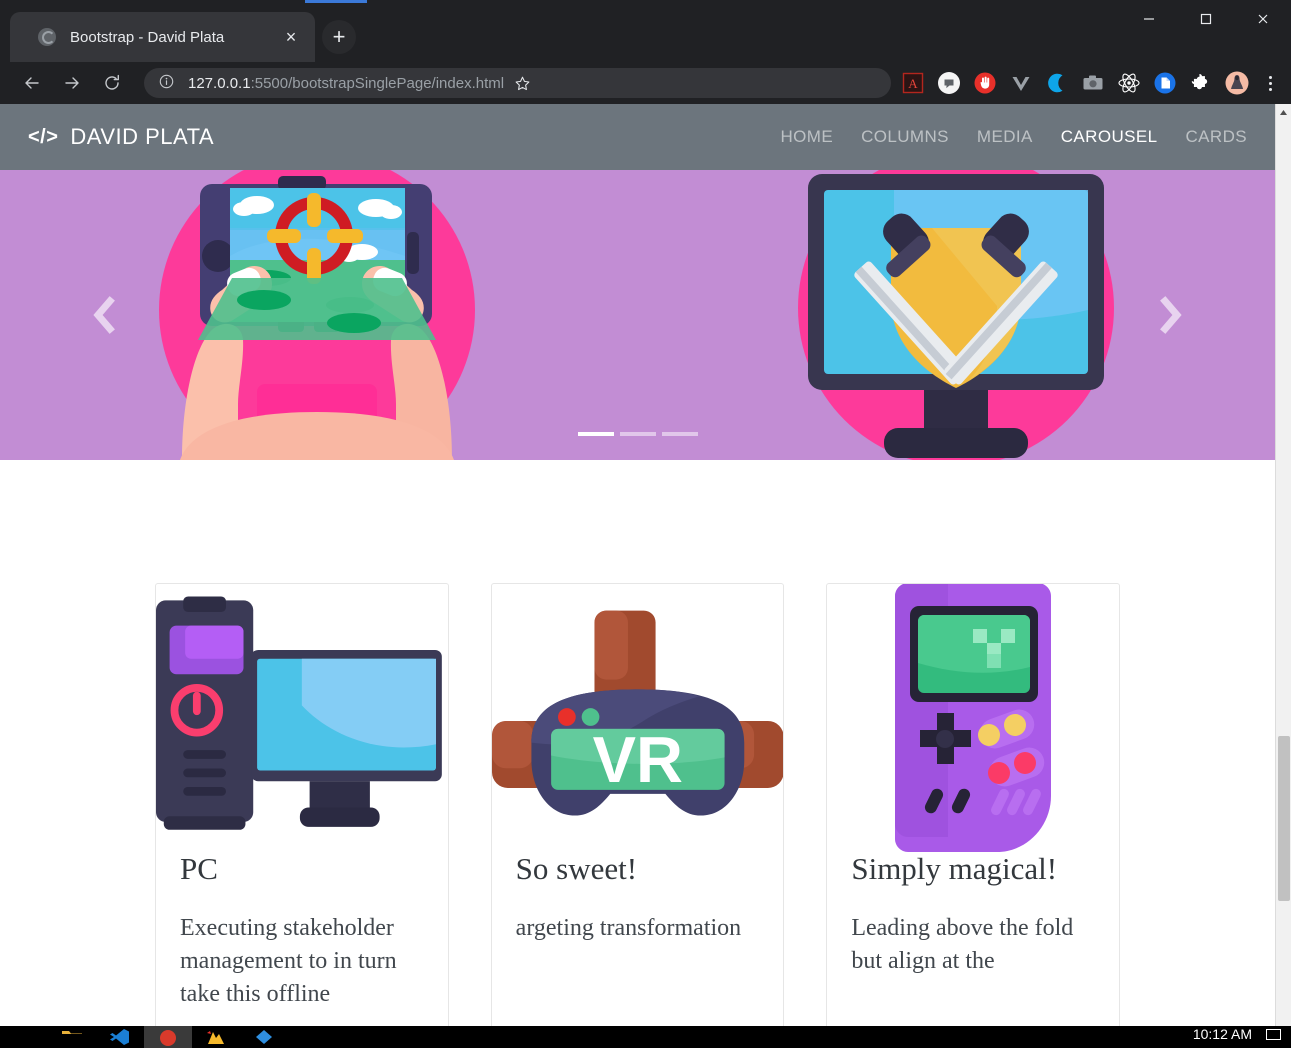  Describe the element at coordinates (168, 1037) in the screenshot. I see `taskbar-app-red-icon` at that location.